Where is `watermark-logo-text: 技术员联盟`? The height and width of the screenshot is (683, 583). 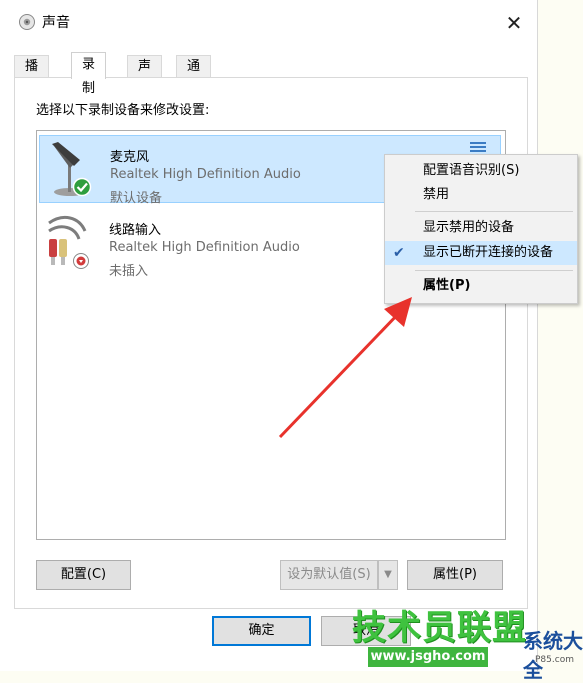
watermark-logo-text: 技术员联盟 is located at coordinates (439, 628).